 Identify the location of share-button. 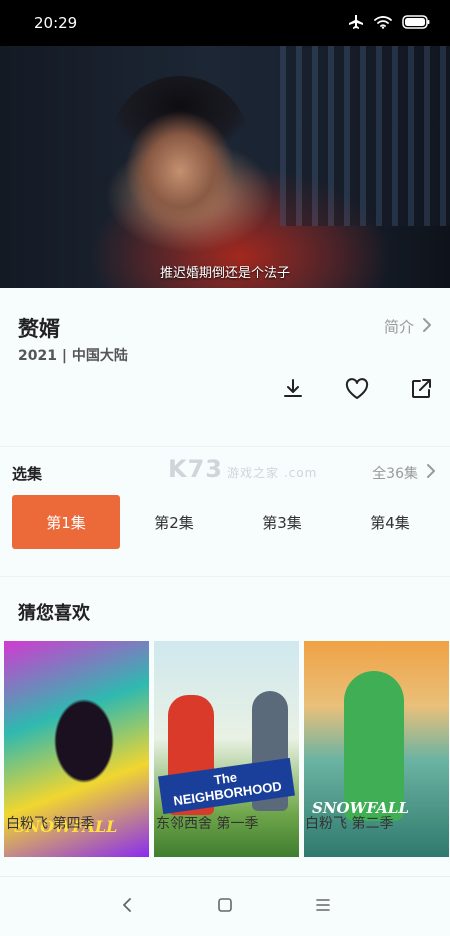
(421, 391).